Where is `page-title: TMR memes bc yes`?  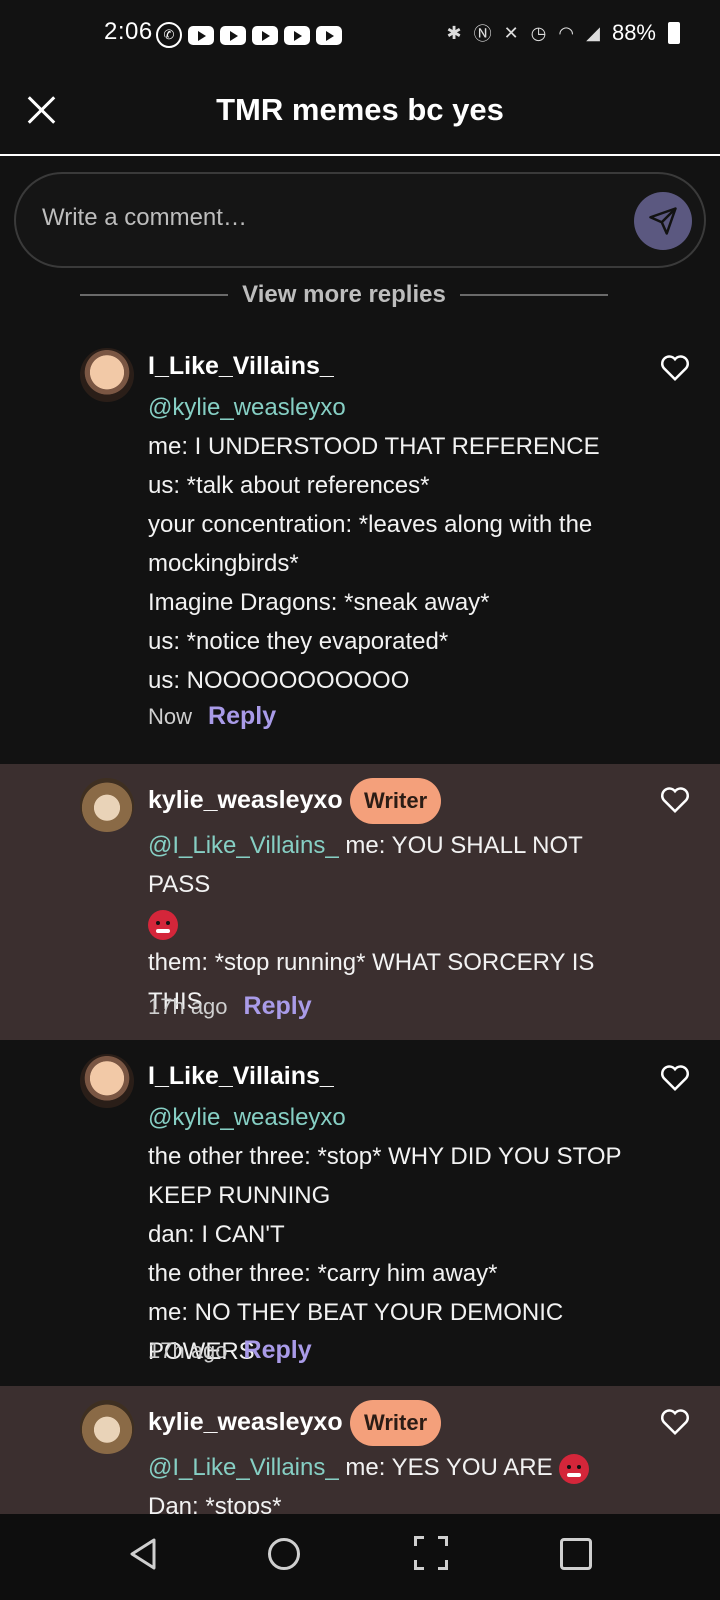
page-title: TMR memes bc yes is located at coordinates (360, 109).